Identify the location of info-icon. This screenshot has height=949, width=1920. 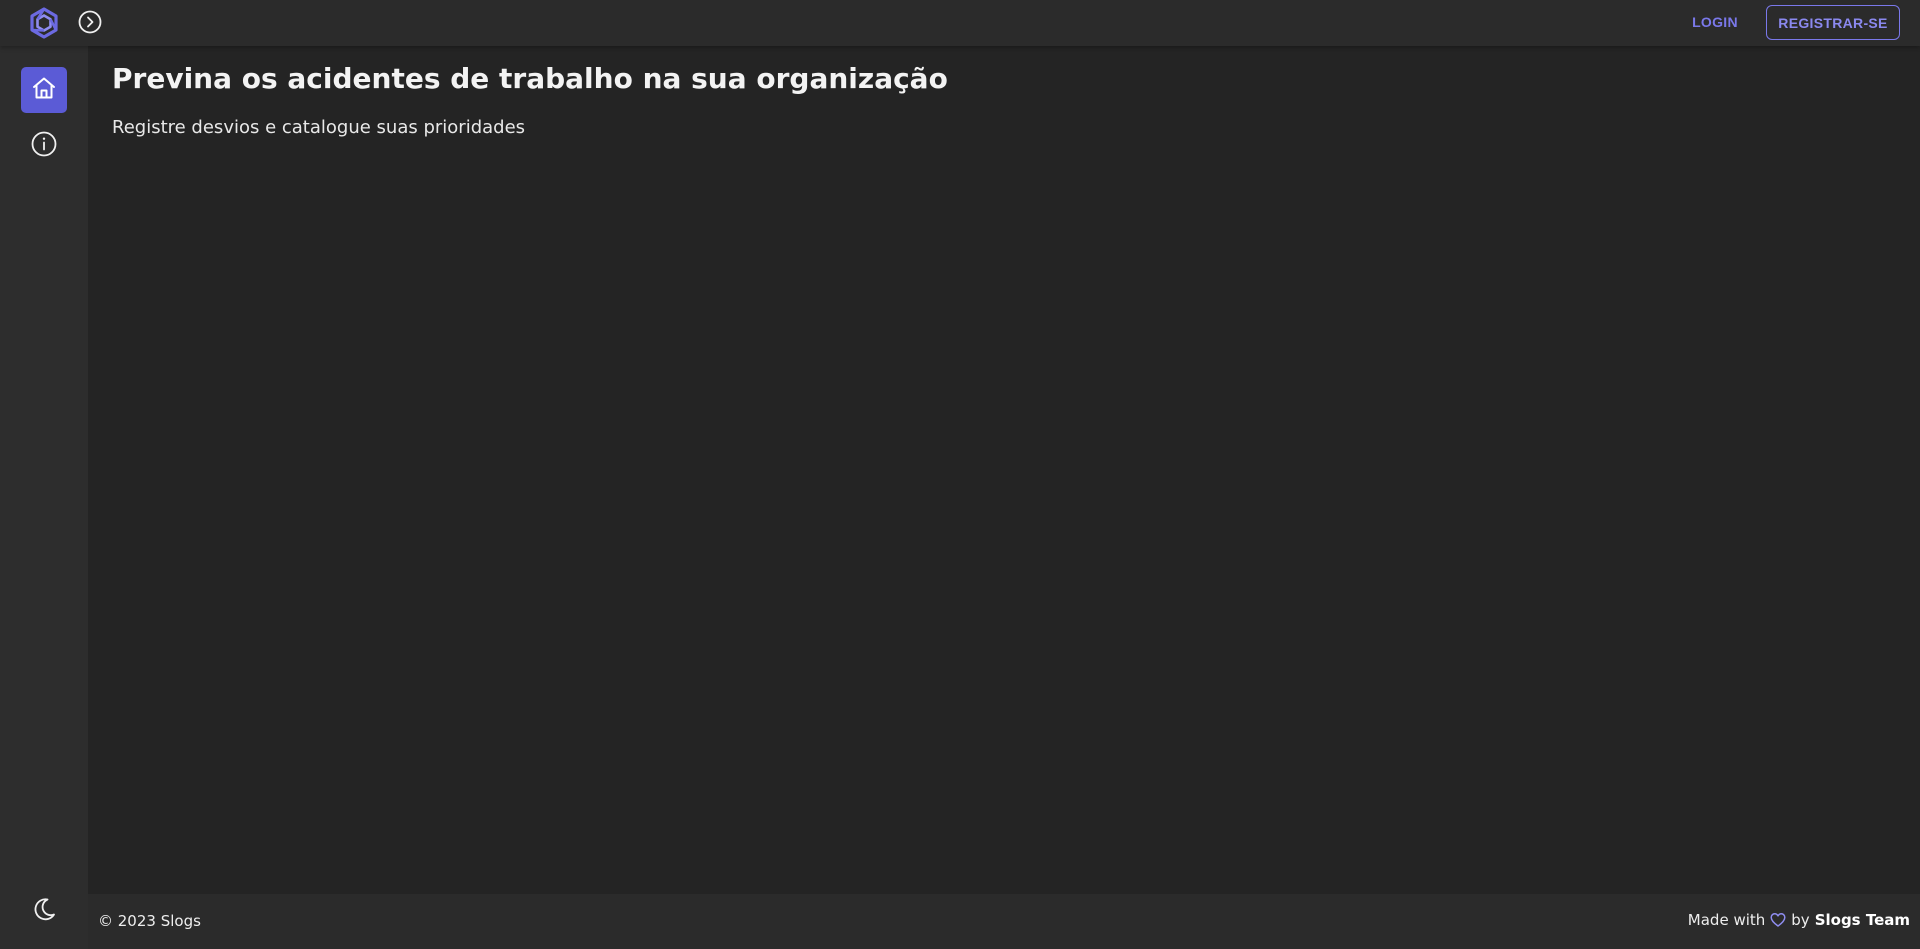
(44, 146).